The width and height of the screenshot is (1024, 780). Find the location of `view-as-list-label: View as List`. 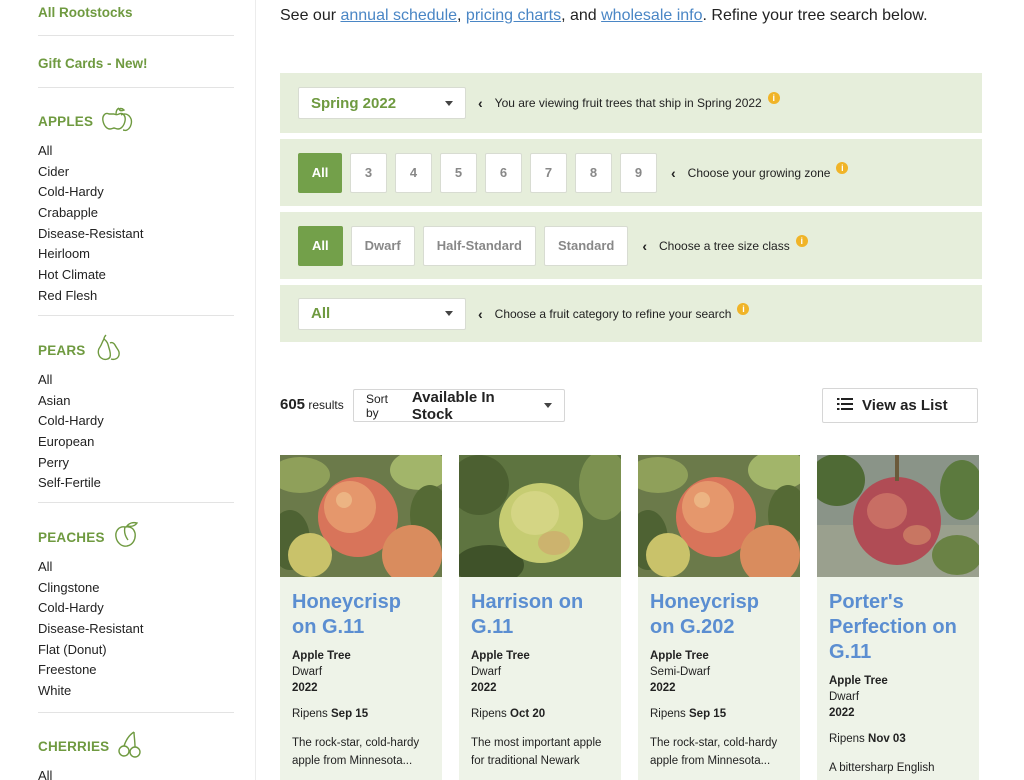

view-as-list-label: View as List is located at coordinates (905, 405).